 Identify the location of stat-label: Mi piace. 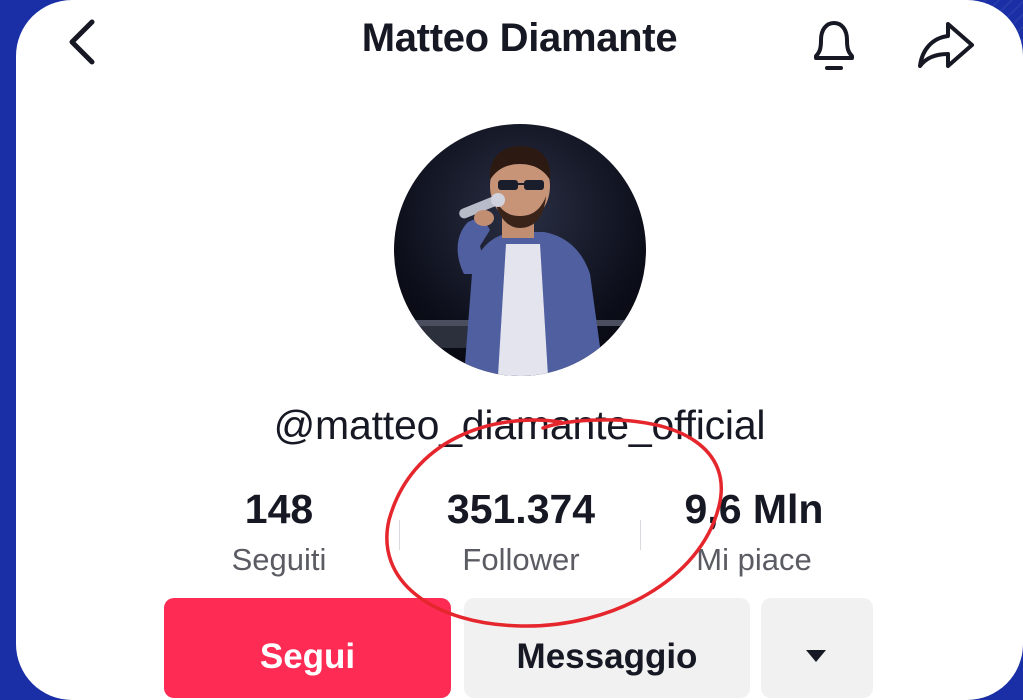
(754, 559).